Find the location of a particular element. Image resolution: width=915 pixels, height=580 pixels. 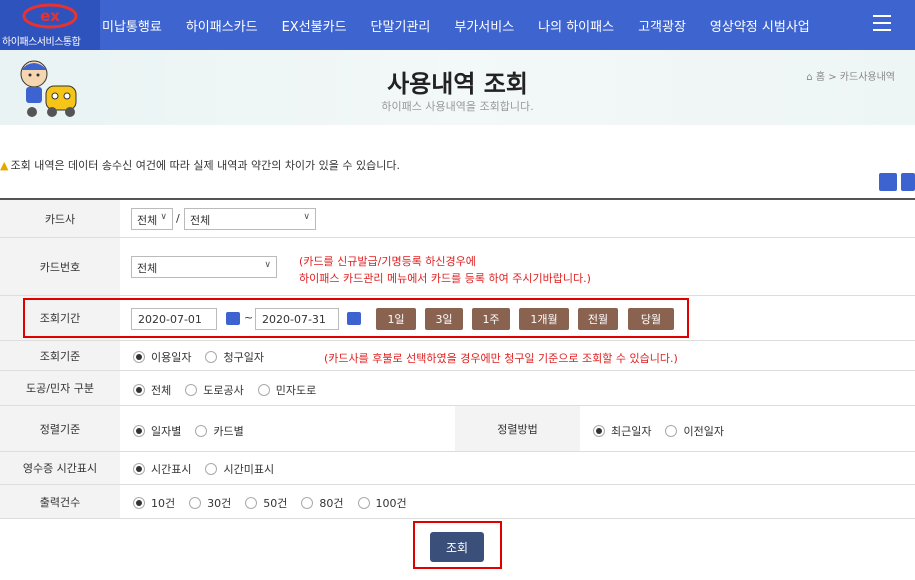

nav-item-0: 미납통행료 is located at coordinates (132, 25).